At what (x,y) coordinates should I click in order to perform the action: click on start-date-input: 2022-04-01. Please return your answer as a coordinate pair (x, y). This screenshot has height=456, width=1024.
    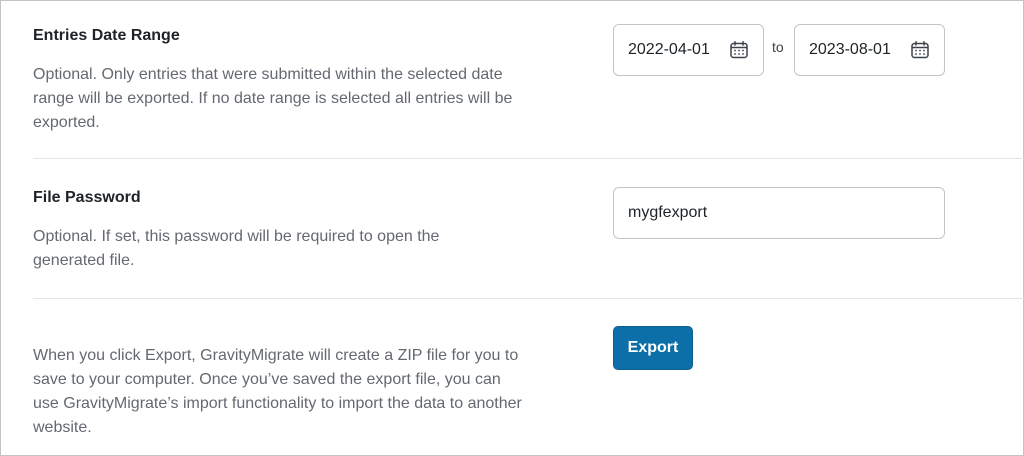
    Looking at the image, I should click on (688, 50).